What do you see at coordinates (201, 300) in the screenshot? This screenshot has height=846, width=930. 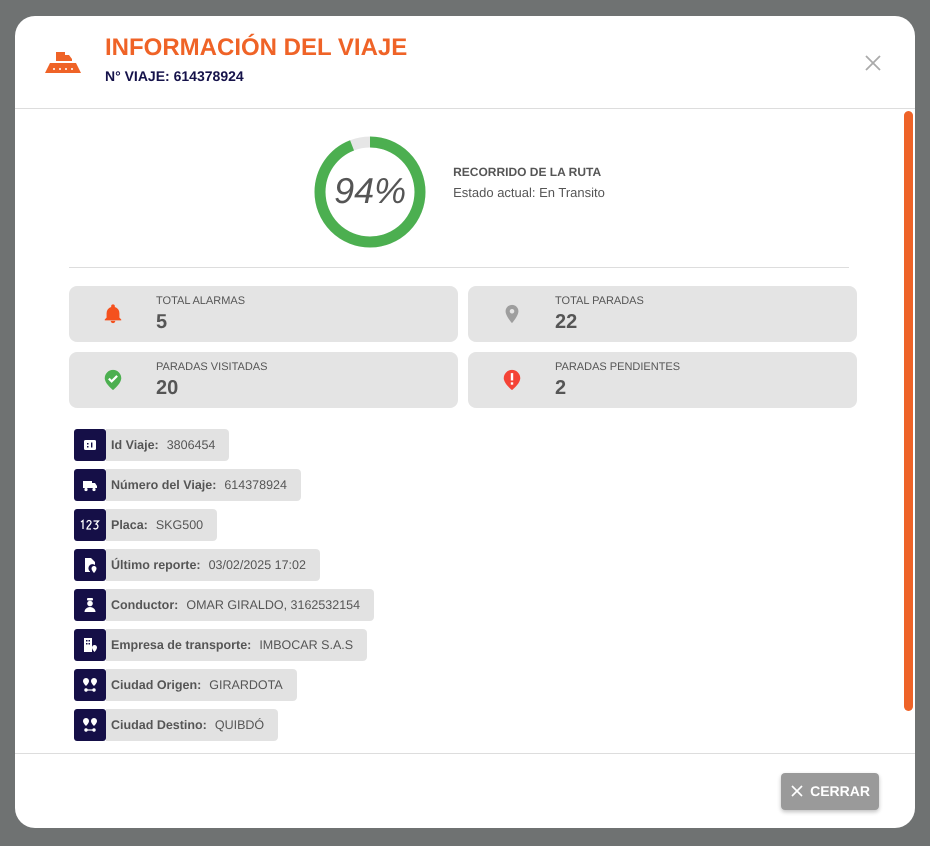 I see `stat-label: TOTAL ALARMAS` at bounding box center [201, 300].